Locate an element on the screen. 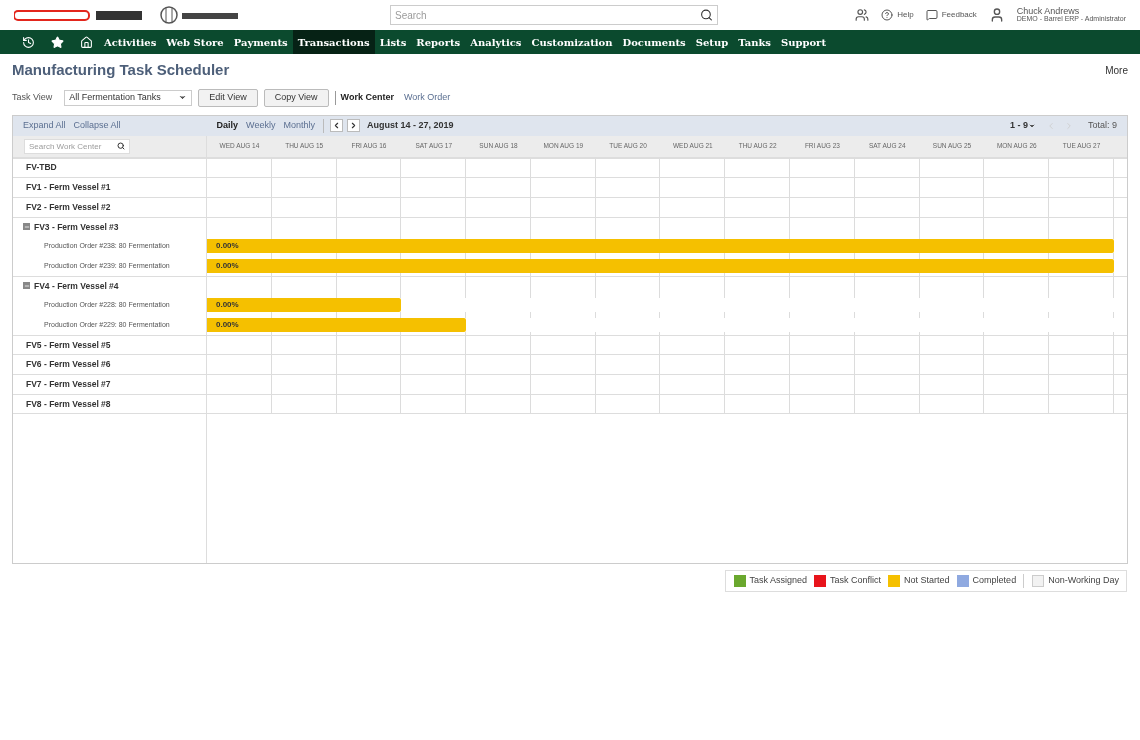  help-icon is located at coordinates (887, 15).